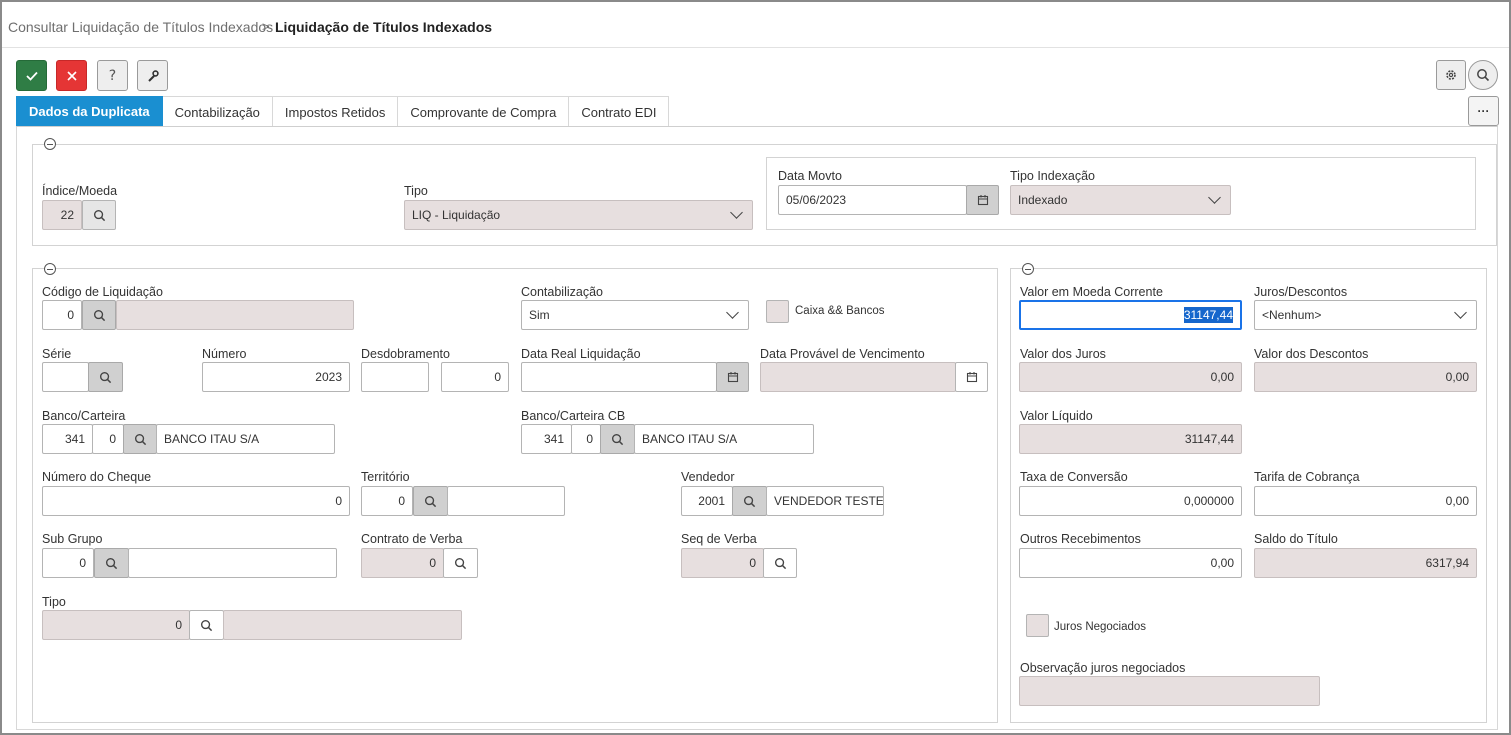  I want to click on data-real-liquidacao-input, so click(619, 377).